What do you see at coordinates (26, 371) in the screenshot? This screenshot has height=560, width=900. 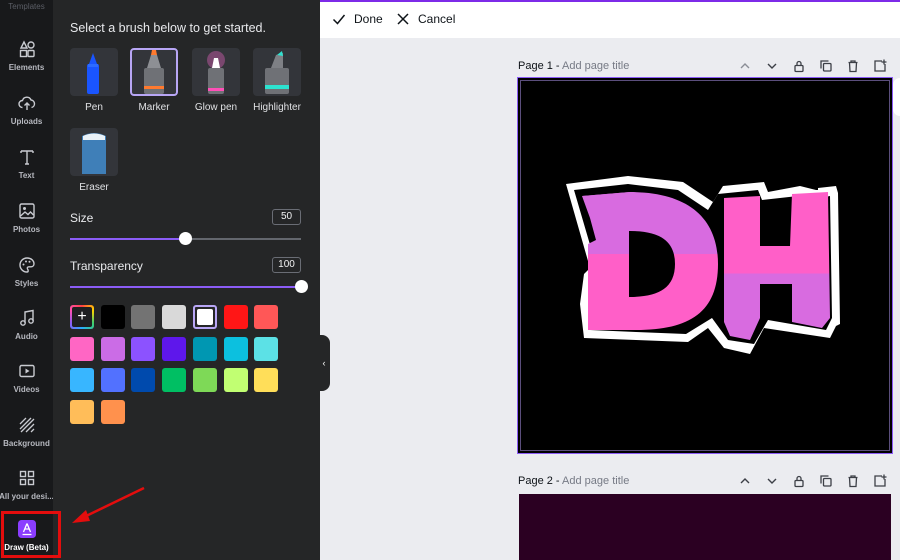 I see `video-icon` at bounding box center [26, 371].